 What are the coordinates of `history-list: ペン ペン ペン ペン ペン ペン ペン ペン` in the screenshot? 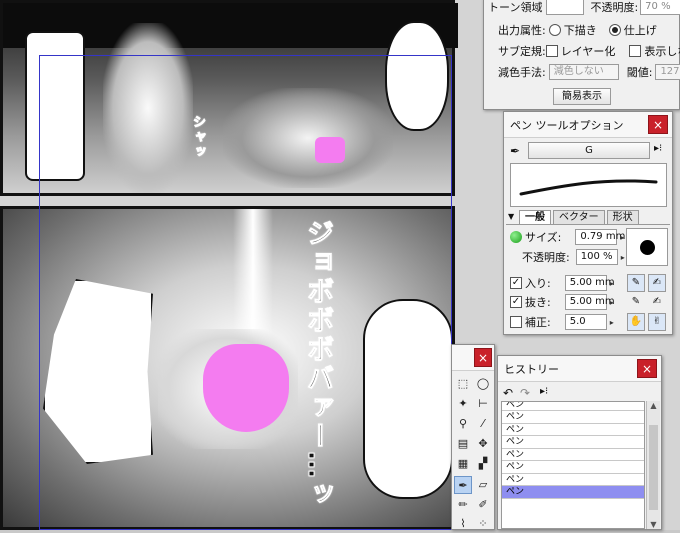 It's located at (573, 465).